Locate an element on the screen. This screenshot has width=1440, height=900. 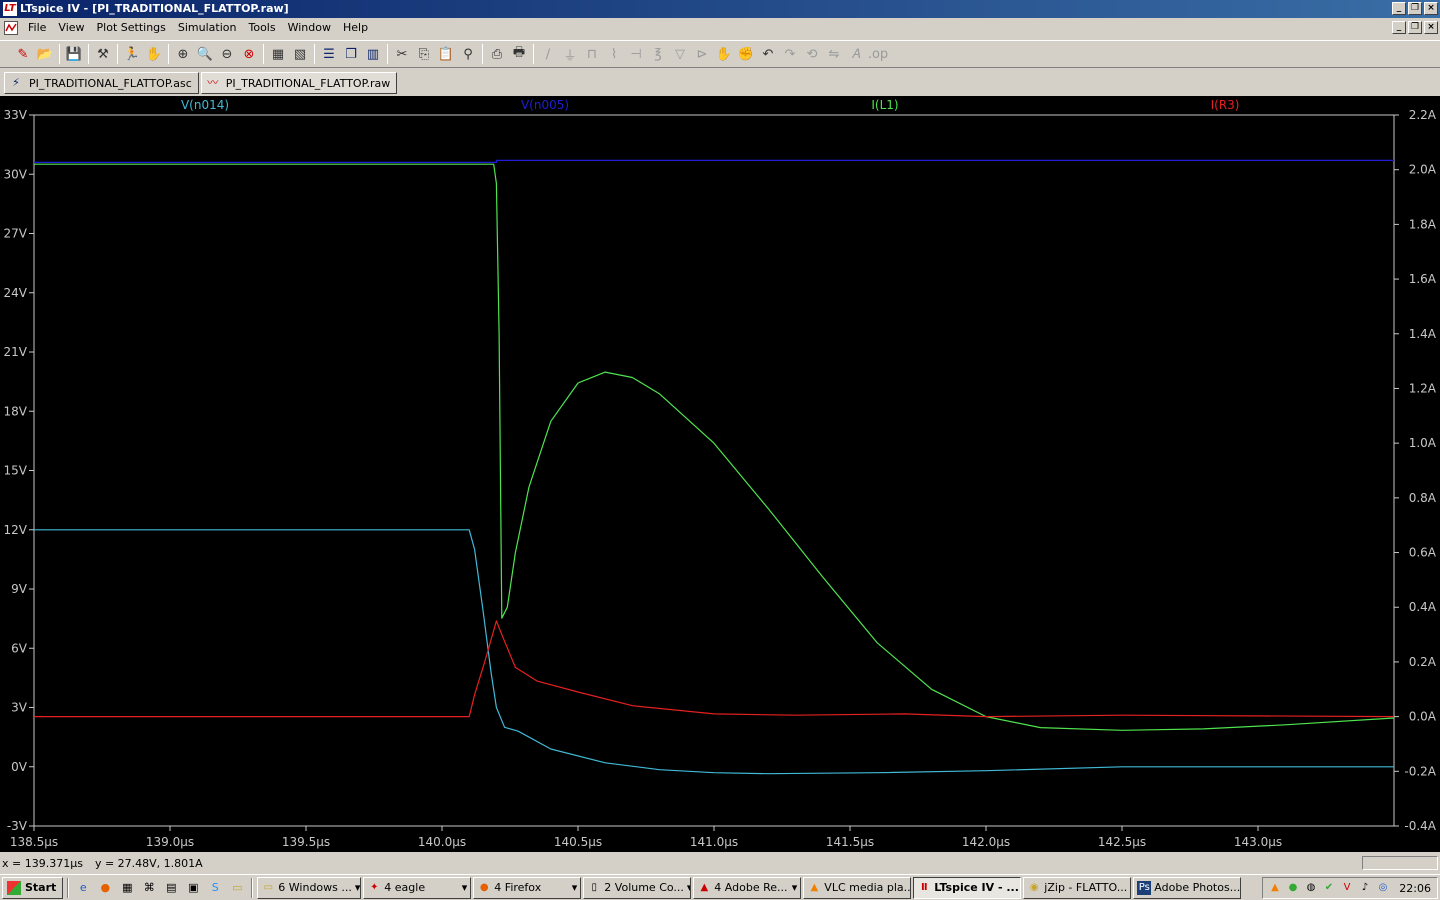
task-adobe-reader: ▲ 4 Adobe Re... ▾ is located at coordinates (747, 887).